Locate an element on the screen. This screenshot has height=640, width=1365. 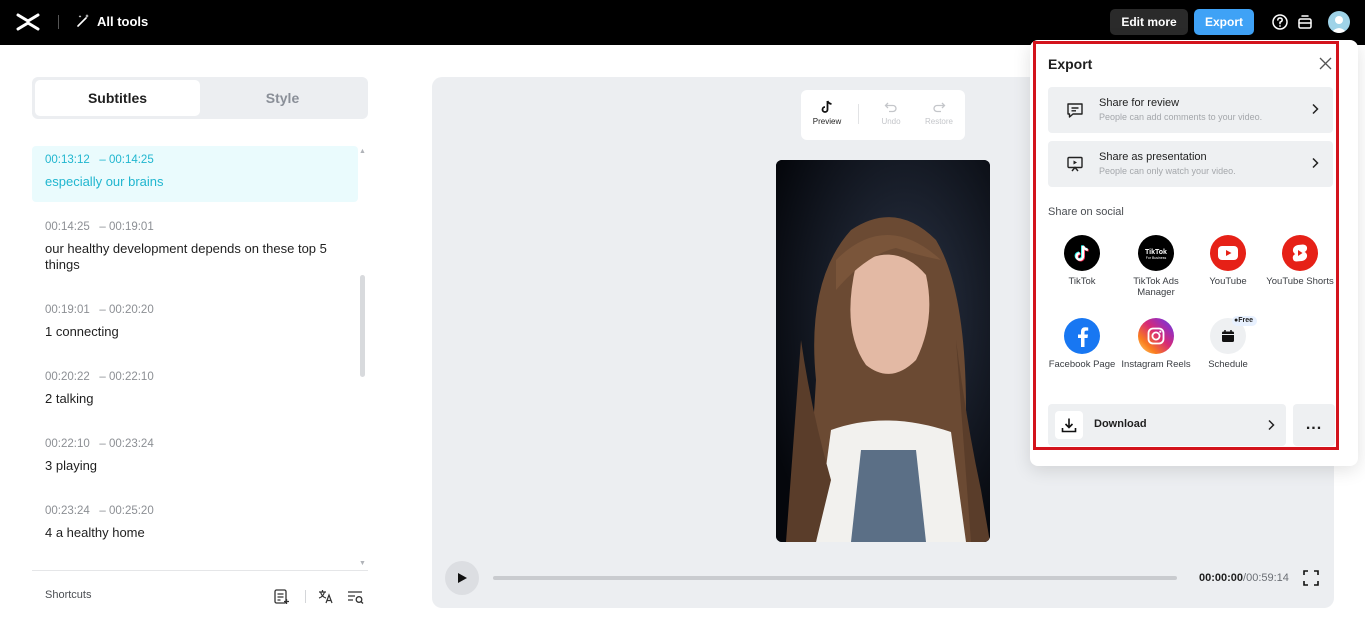
timecode: 00:00:00/00:59:14 is located at coordinates (1244, 578).